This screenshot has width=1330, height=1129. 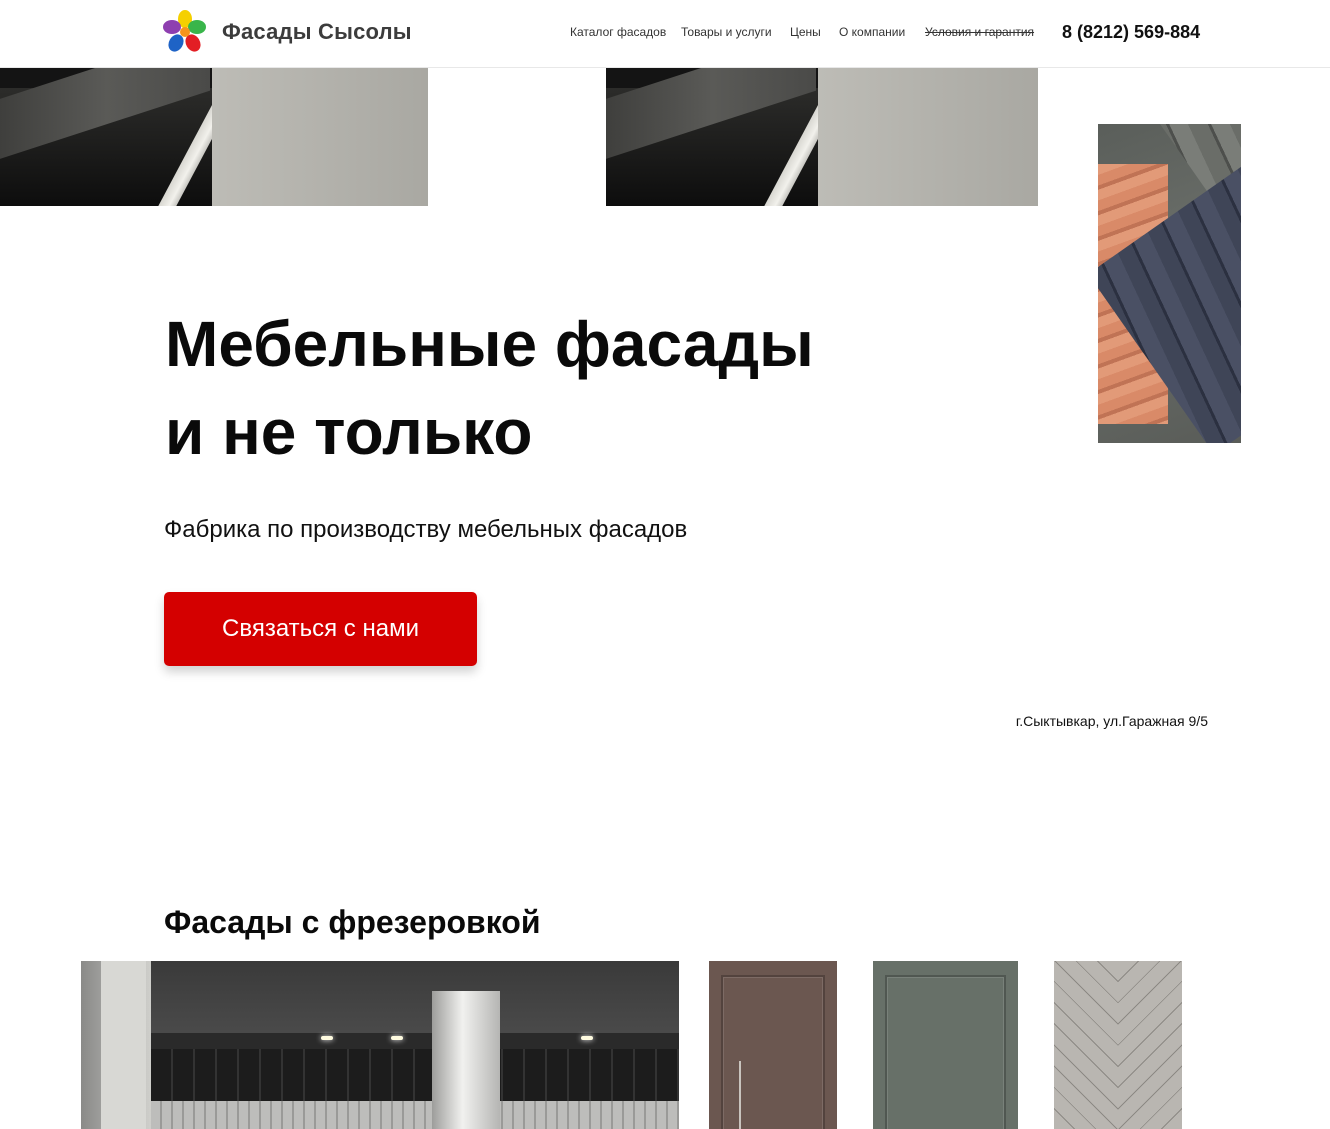 What do you see at coordinates (805, 32) in the screenshot?
I see `nav-prices: Цены` at bounding box center [805, 32].